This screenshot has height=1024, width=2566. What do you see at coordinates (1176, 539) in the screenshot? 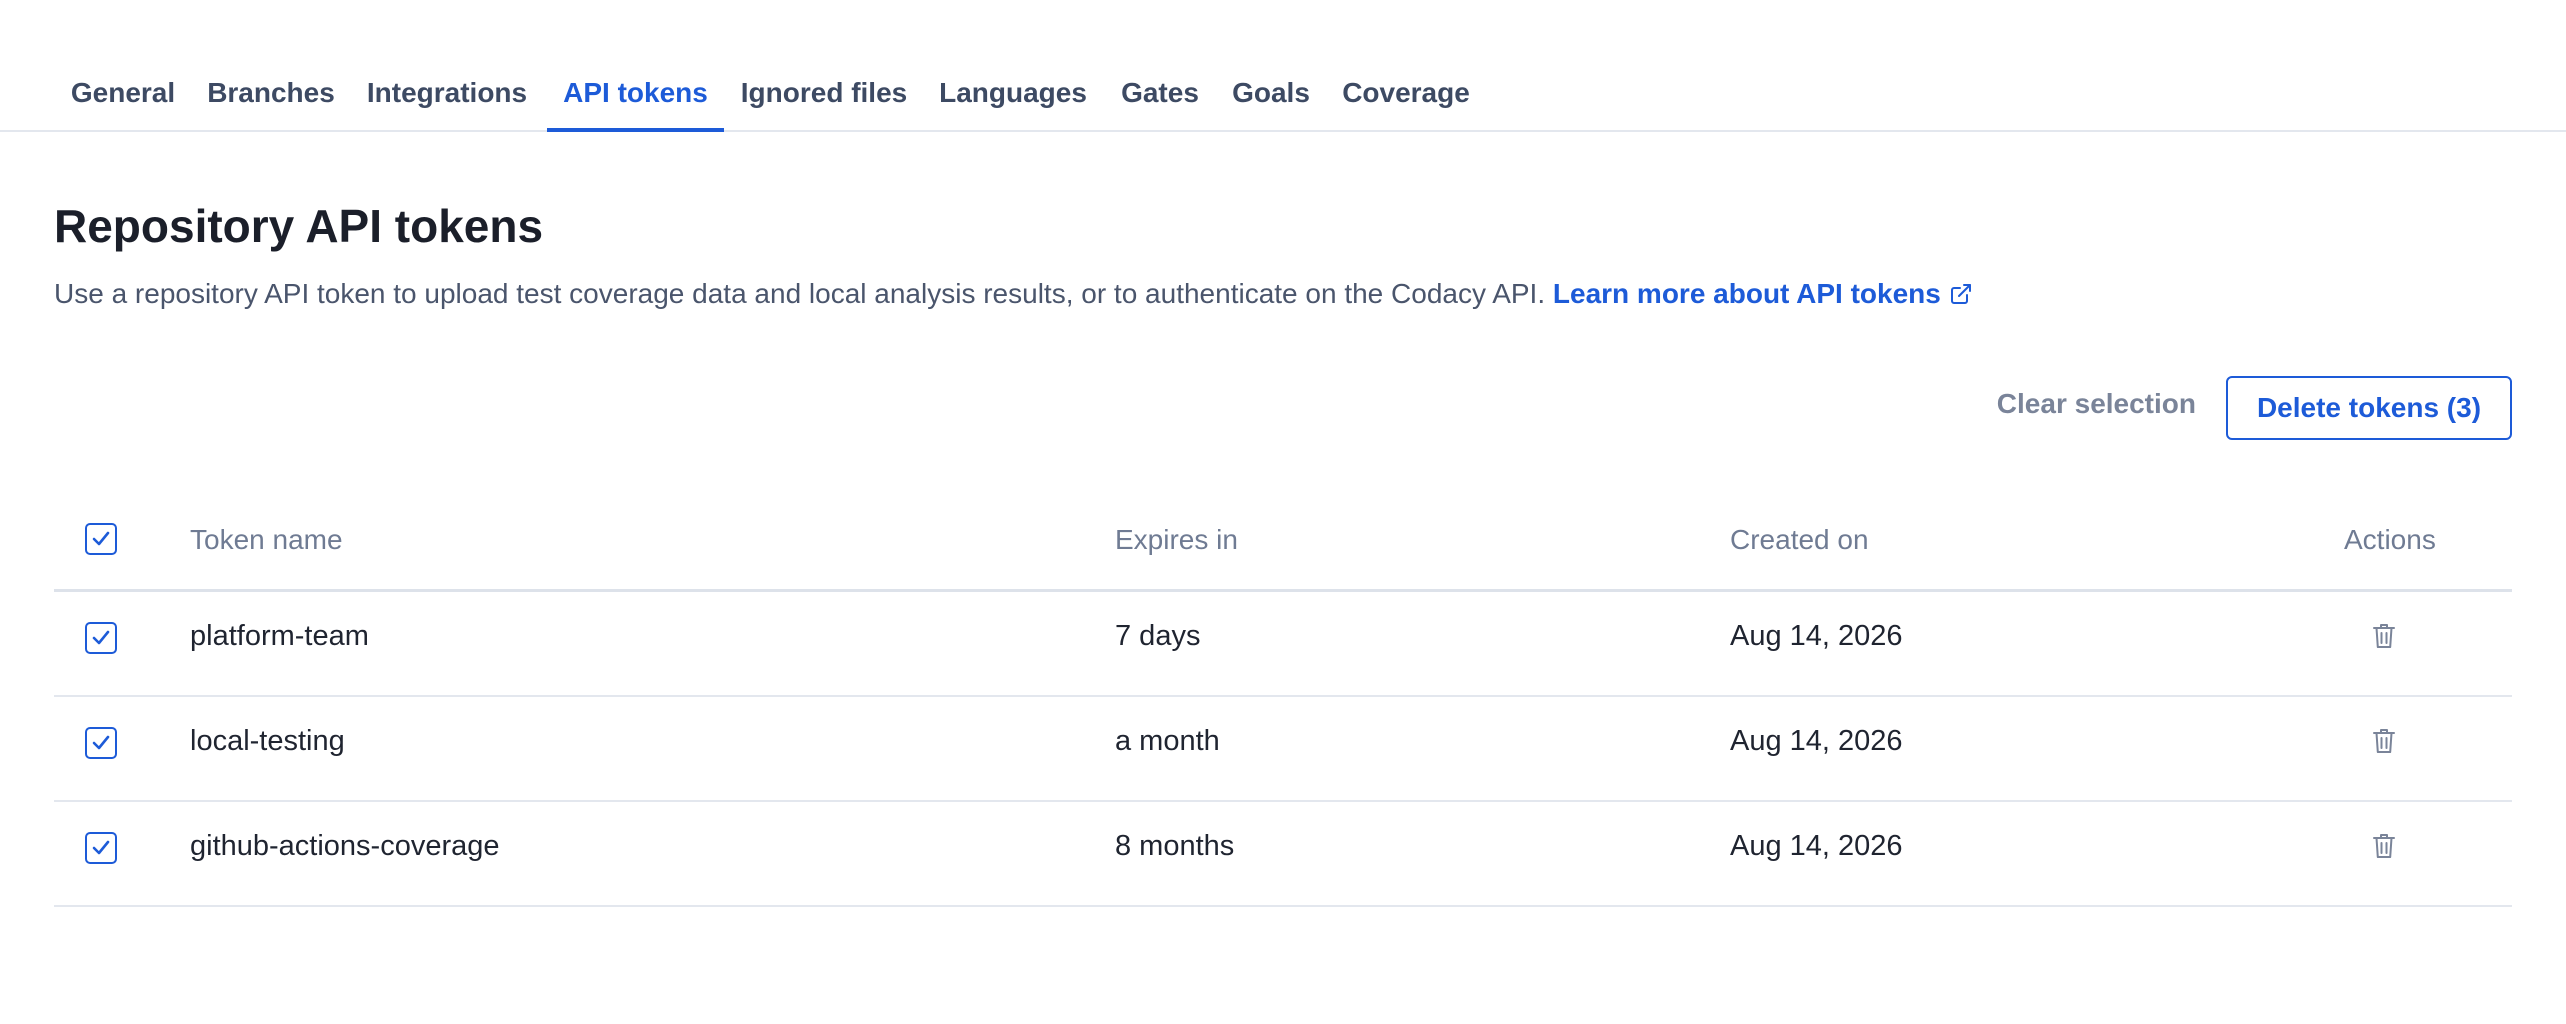
I see `column-header-expires: Expires in` at bounding box center [1176, 539].